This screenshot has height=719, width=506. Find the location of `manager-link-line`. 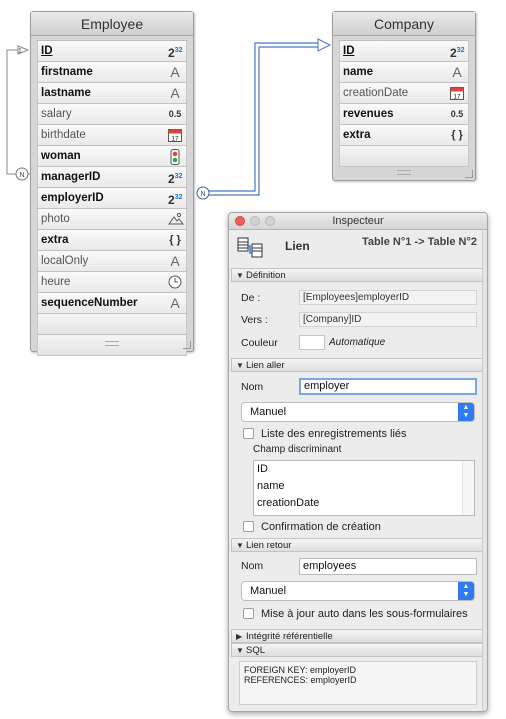

manager-link-line is located at coordinates (19, 112).